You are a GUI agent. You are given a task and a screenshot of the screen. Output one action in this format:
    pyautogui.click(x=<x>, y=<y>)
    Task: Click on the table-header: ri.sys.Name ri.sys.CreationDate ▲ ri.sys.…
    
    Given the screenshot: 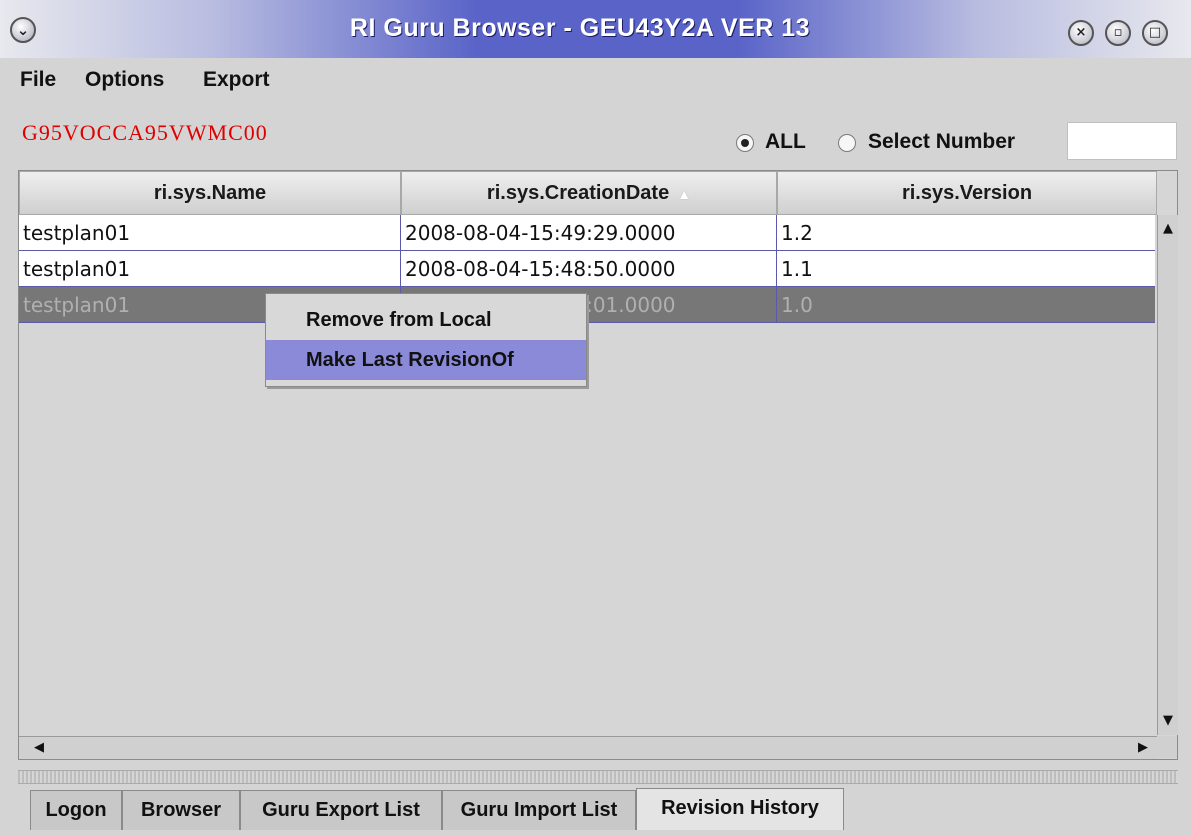 What is the action you would take?
    pyautogui.click(x=588, y=193)
    